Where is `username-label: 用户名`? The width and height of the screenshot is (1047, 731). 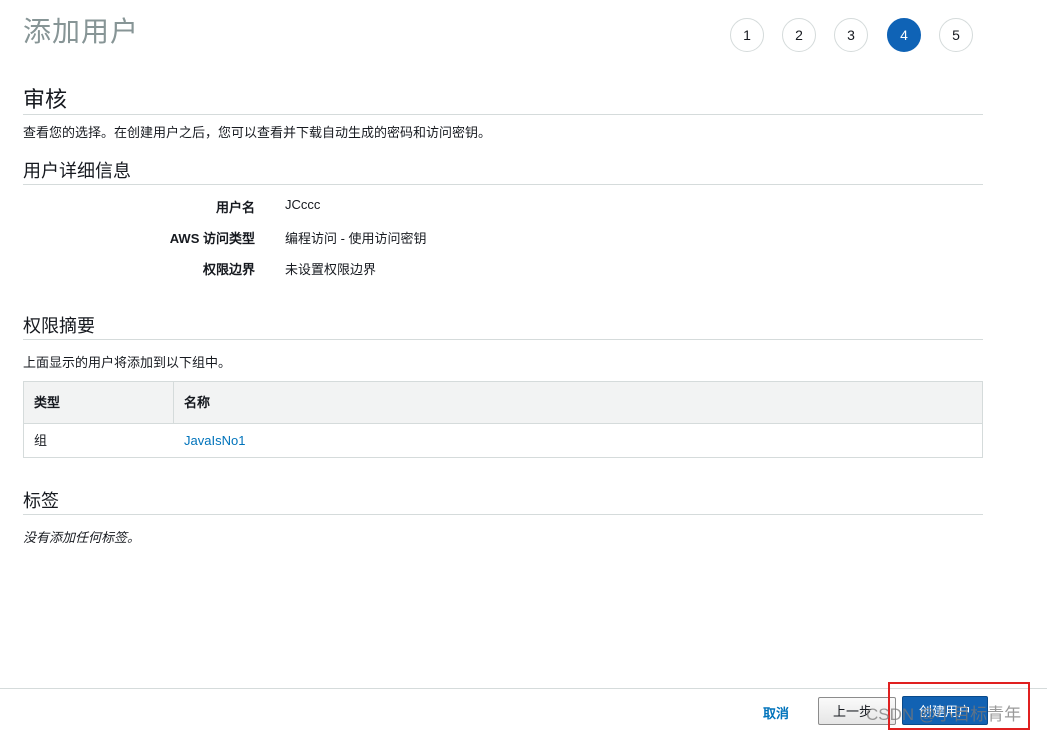 username-label: 用户名 is located at coordinates (235, 207).